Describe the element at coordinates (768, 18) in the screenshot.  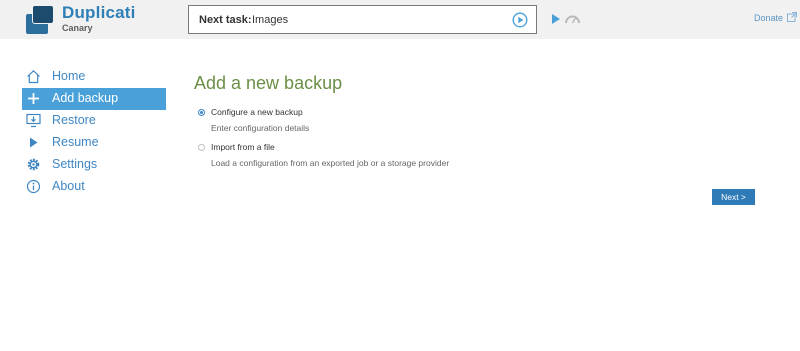
I see `donate-link: Donate` at that location.